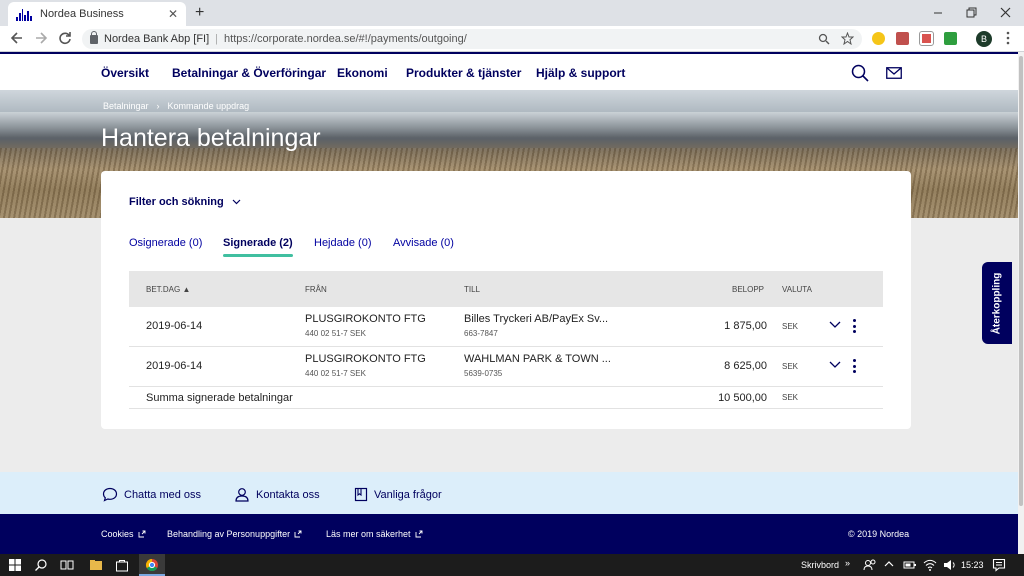  Describe the element at coordinates (41, 38) in the screenshot. I see `forward-arrow-icon` at that location.